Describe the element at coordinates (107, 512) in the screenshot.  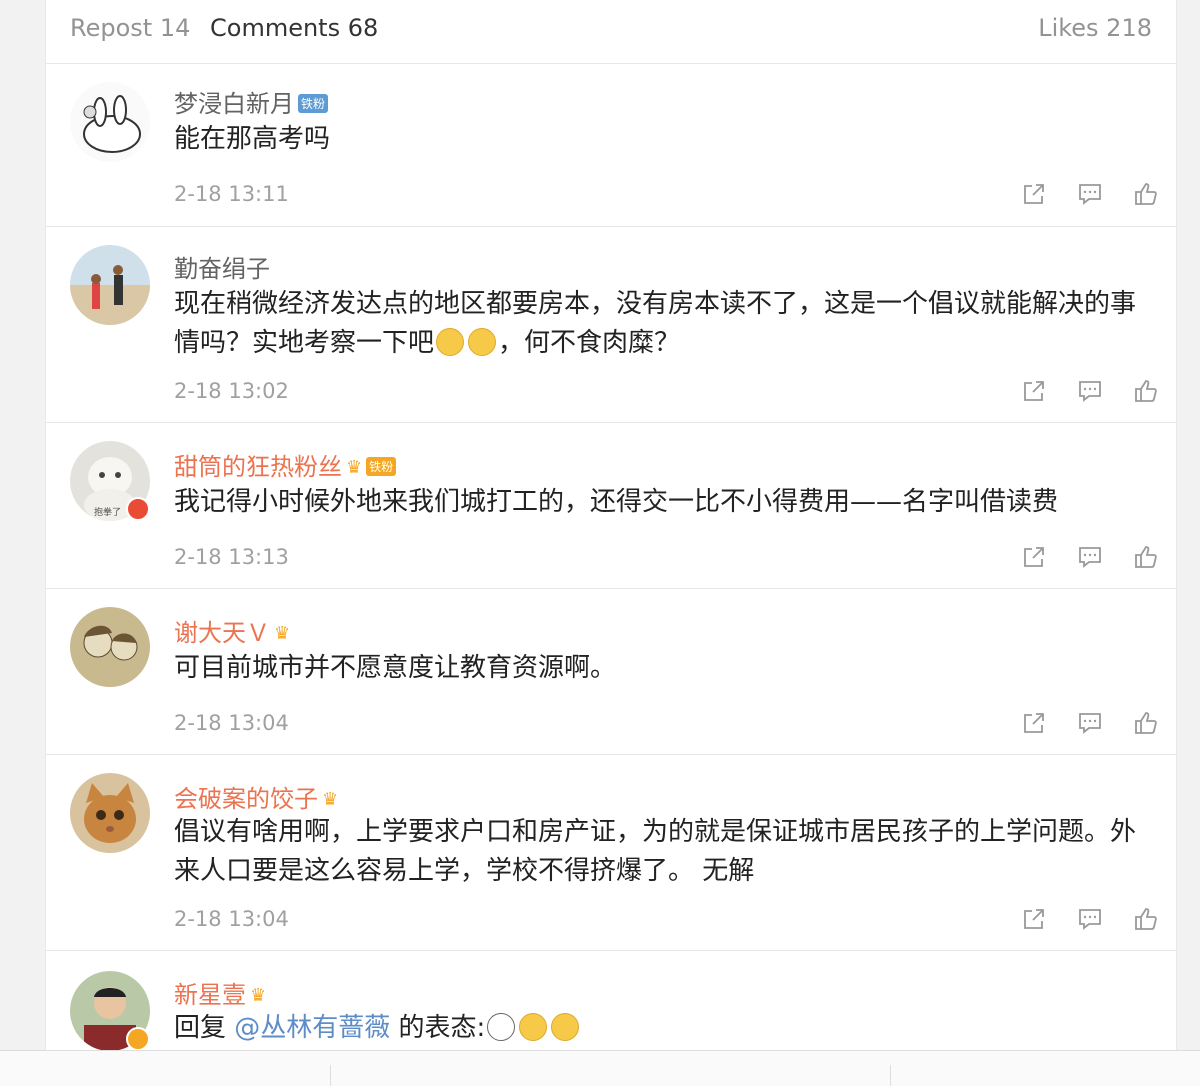
I see `avatar-caption: 抱拳了` at that location.